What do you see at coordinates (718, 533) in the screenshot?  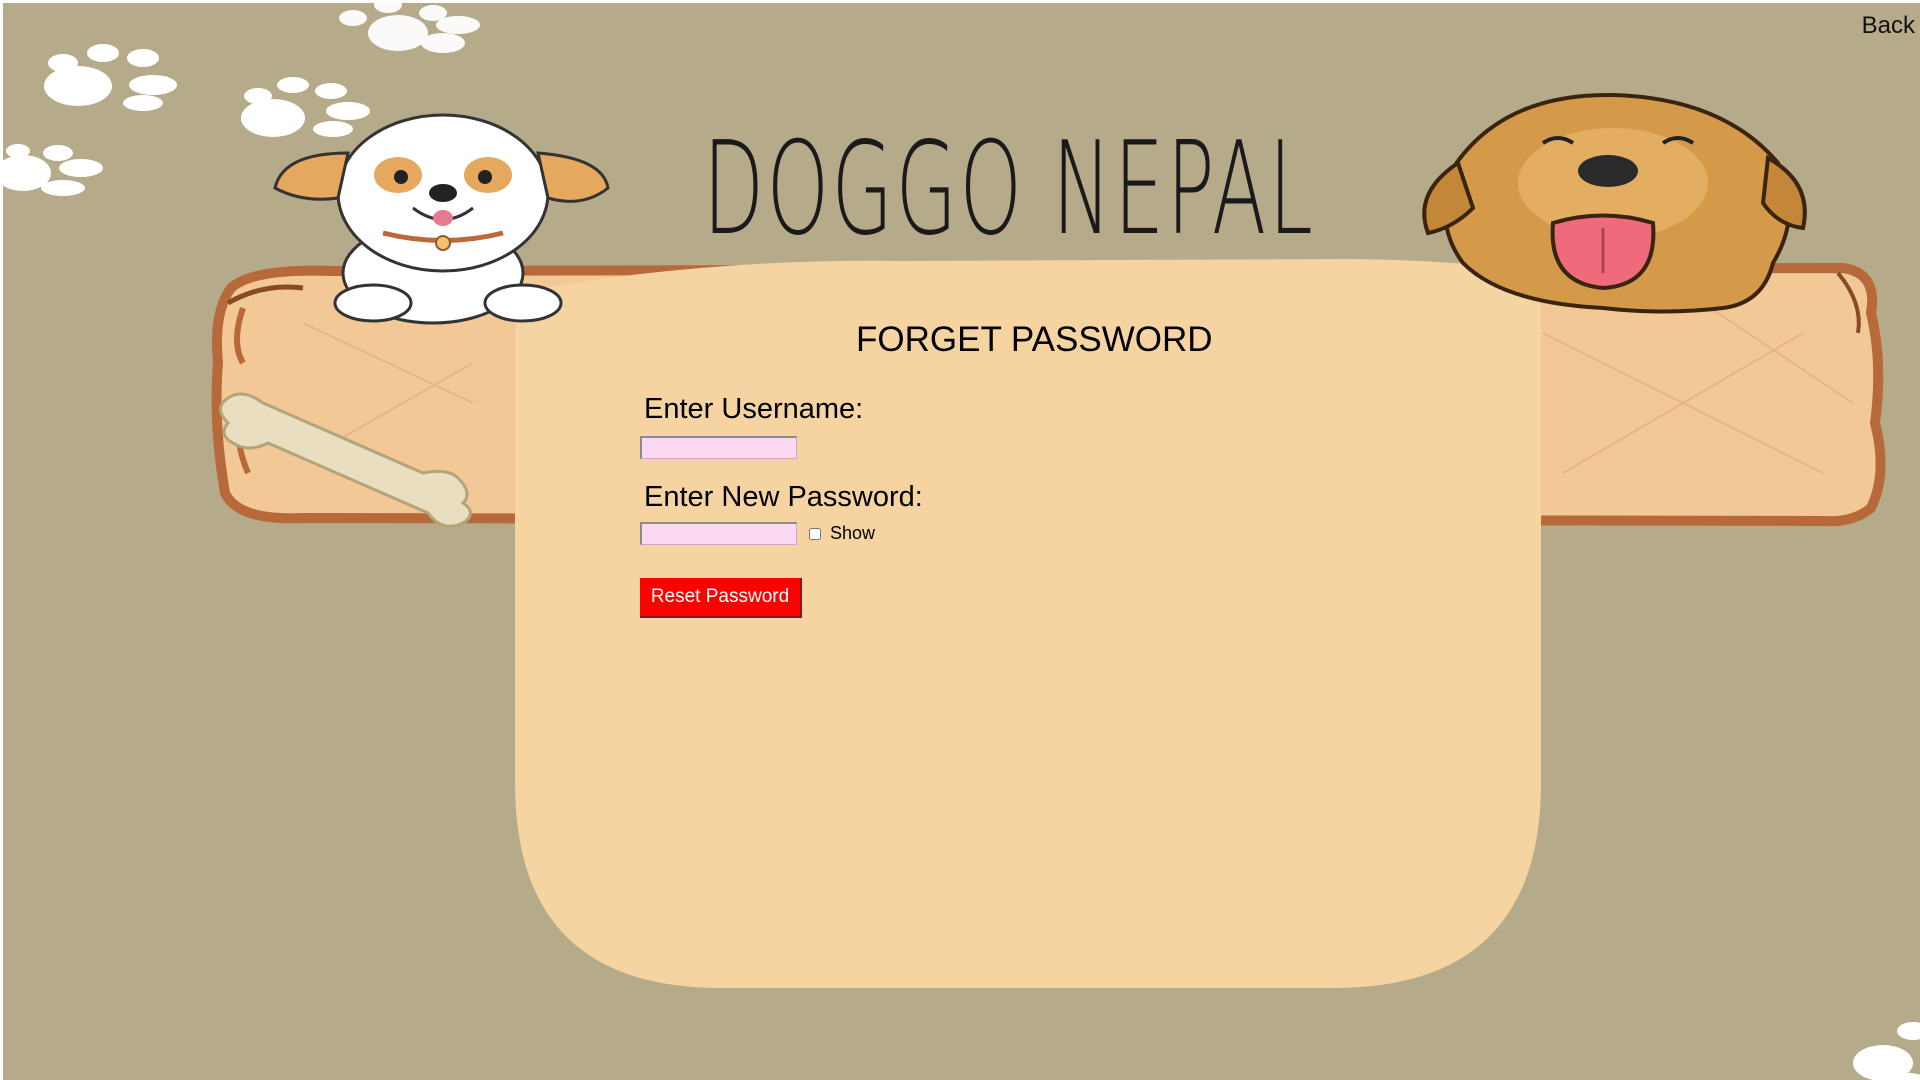 I see `new-password-input` at bounding box center [718, 533].